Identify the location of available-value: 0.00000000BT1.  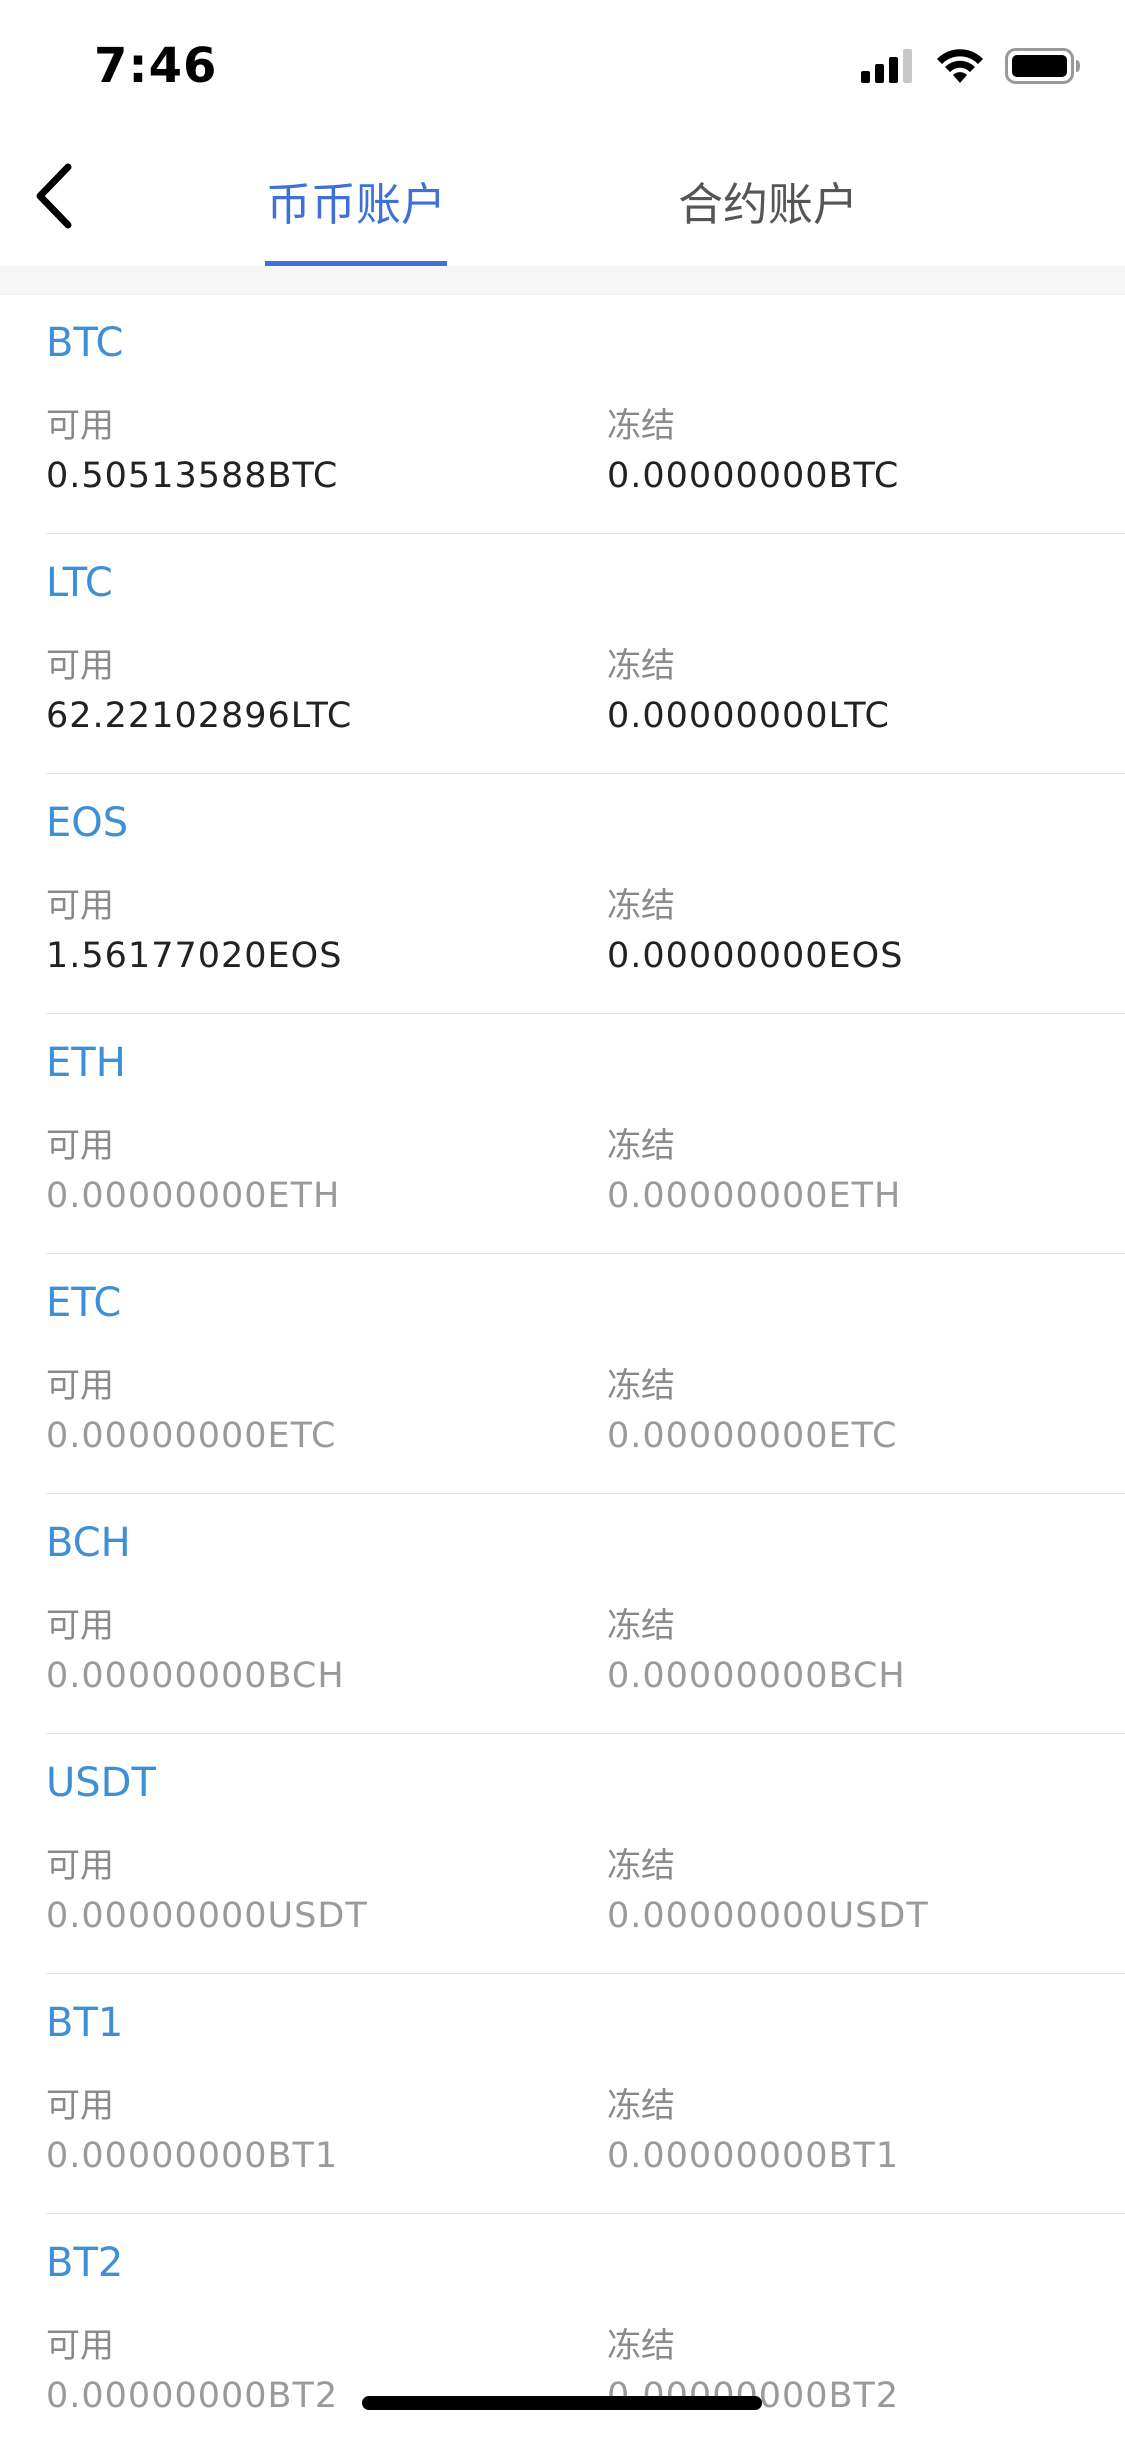
(192, 2156).